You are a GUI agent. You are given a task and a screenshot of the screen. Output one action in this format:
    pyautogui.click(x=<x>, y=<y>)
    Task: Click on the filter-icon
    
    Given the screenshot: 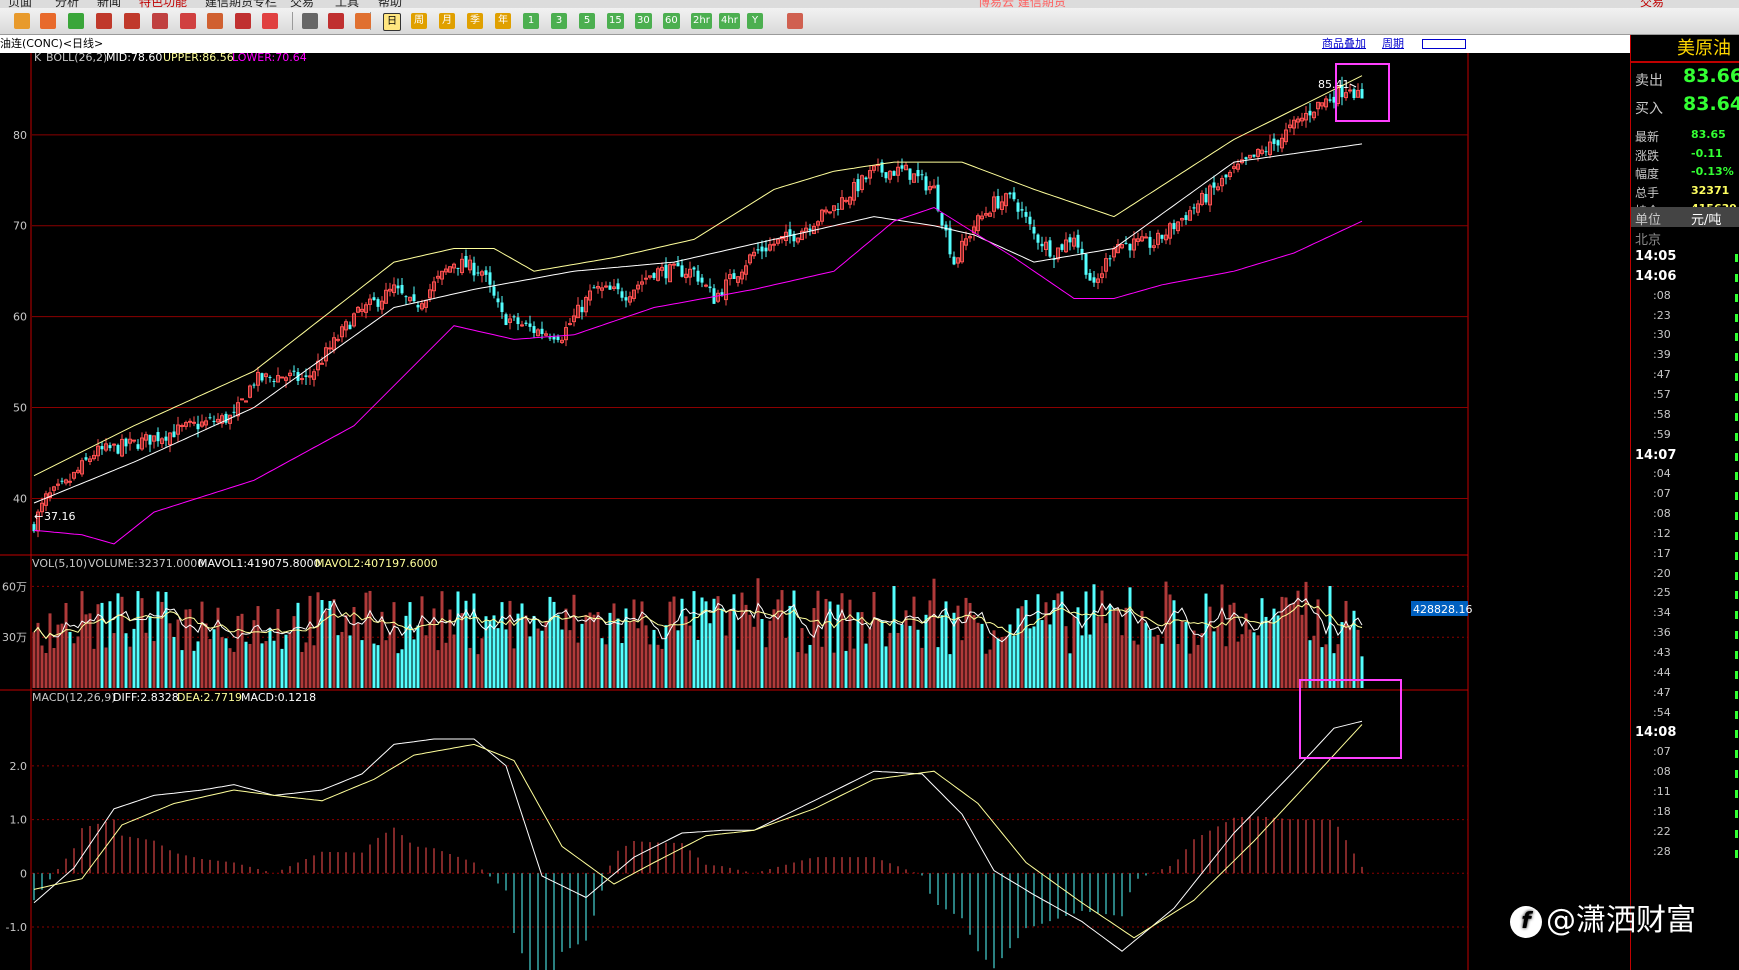 What is the action you would take?
    pyautogui.click(x=243, y=21)
    